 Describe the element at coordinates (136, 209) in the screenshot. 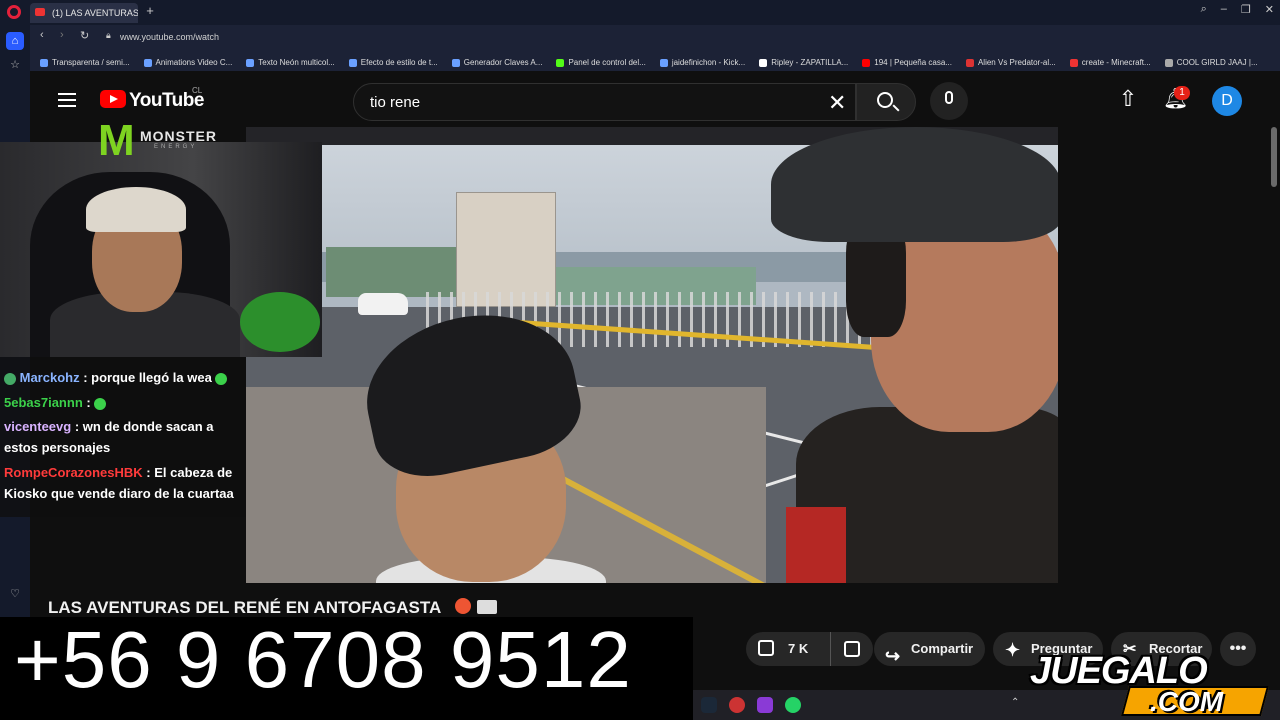

I see `webcam-streamer-cap` at that location.